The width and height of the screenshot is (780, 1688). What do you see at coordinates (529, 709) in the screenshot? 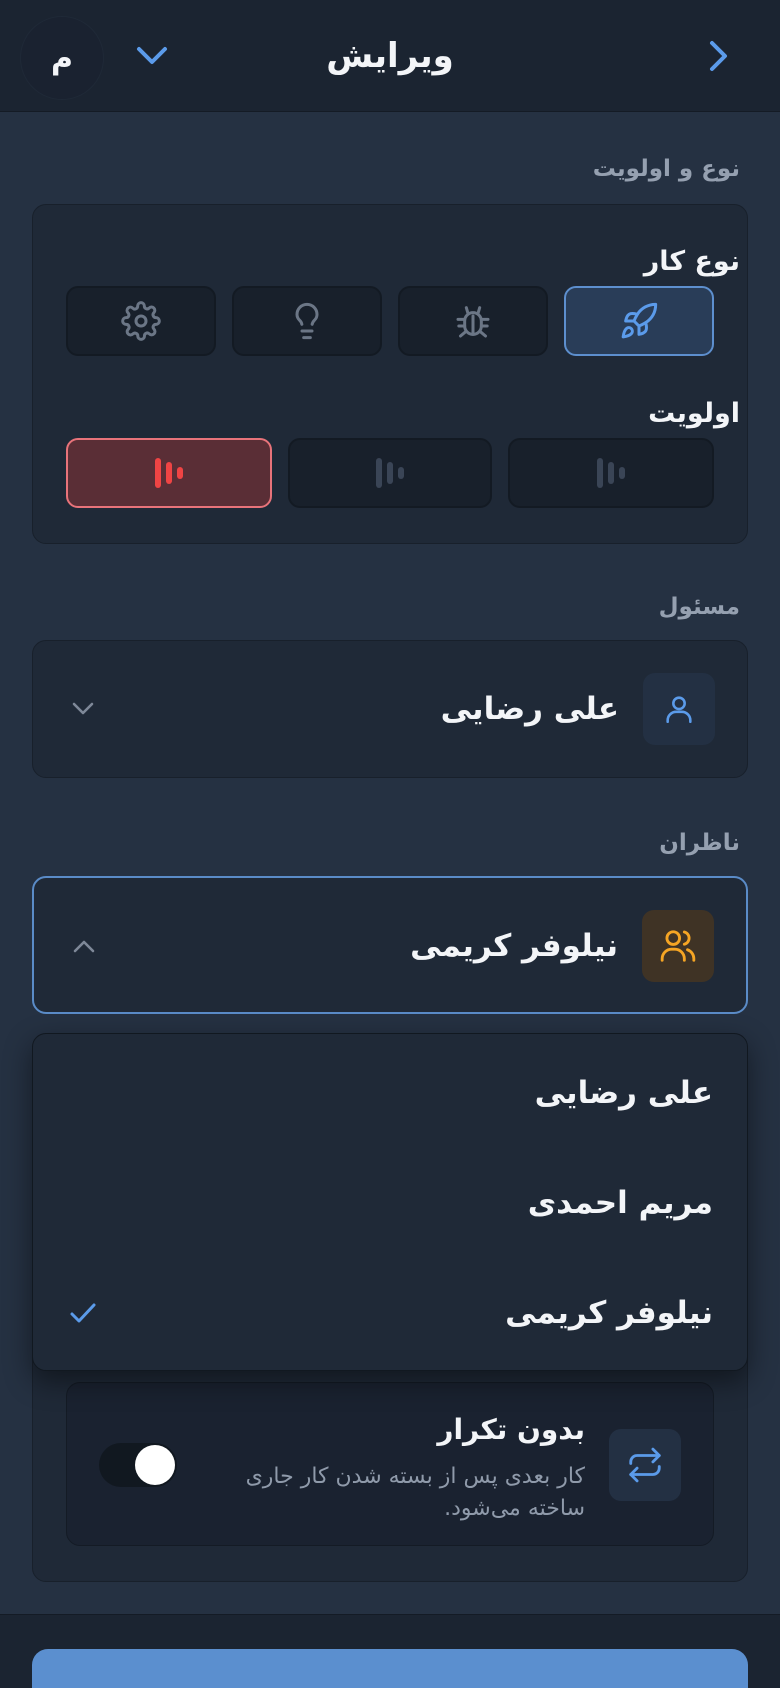
I see `assignee-value: علی رضایی` at bounding box center [529, 709].